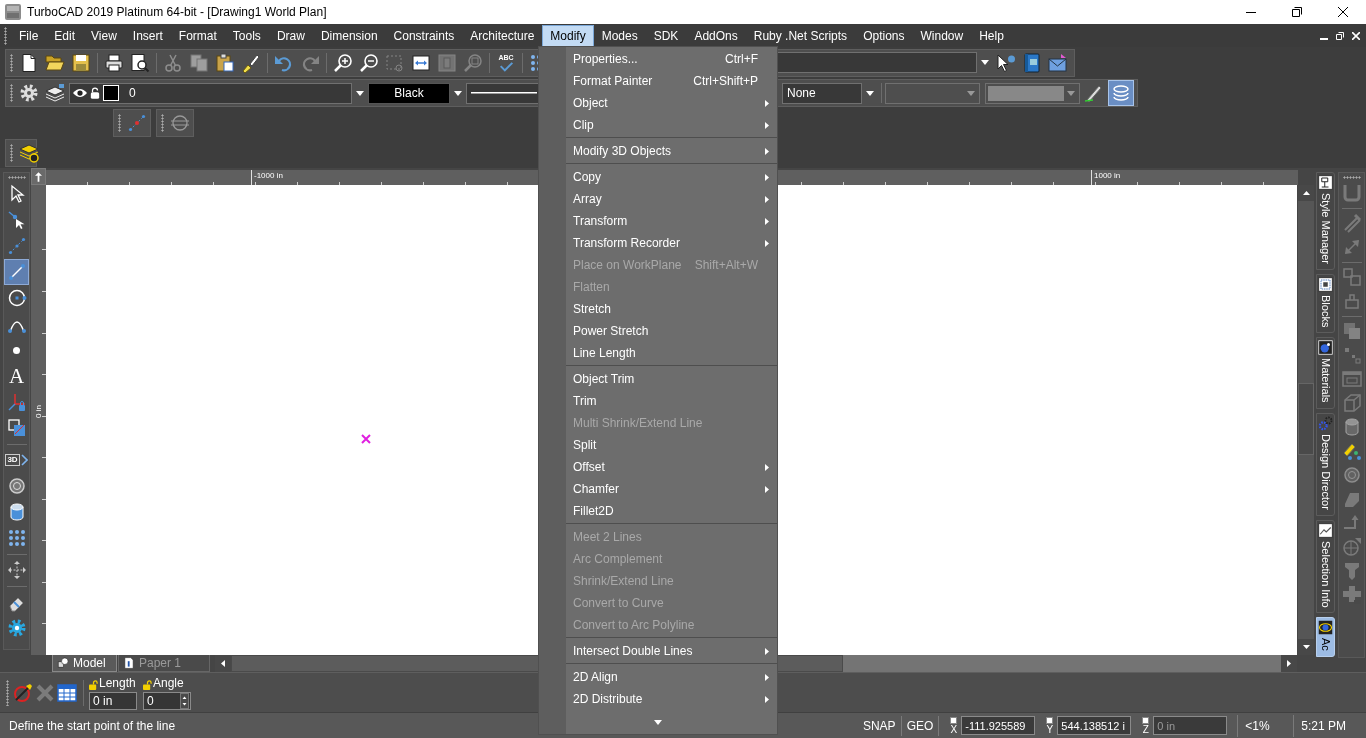 Image resolution: width=1366 pixels, height=738 pixels. I want to click on combo-field: None, so click(822, 93).